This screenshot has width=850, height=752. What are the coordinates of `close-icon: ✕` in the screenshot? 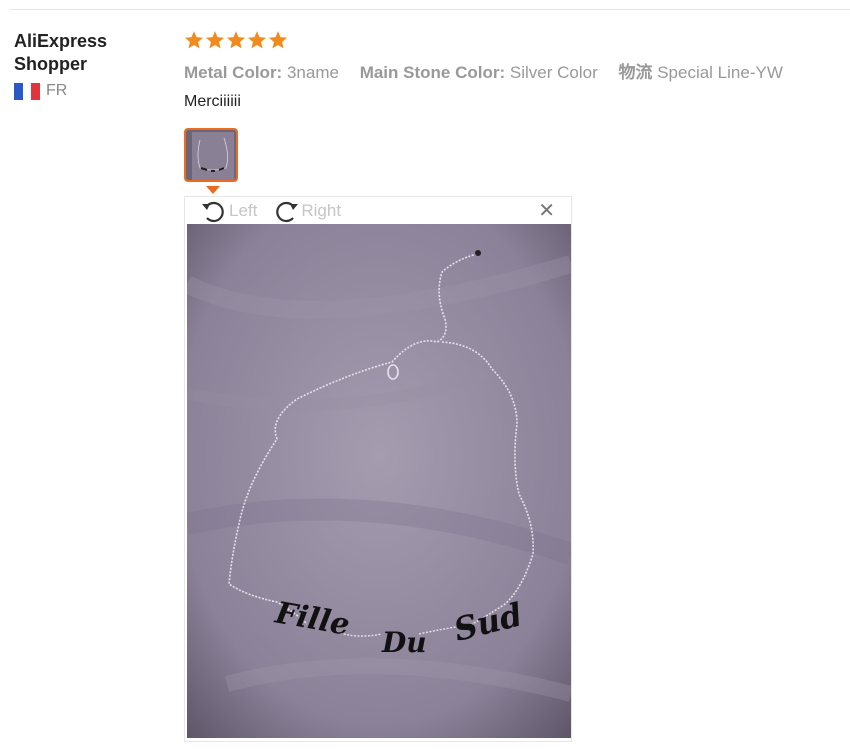 It's located at (546, 211).